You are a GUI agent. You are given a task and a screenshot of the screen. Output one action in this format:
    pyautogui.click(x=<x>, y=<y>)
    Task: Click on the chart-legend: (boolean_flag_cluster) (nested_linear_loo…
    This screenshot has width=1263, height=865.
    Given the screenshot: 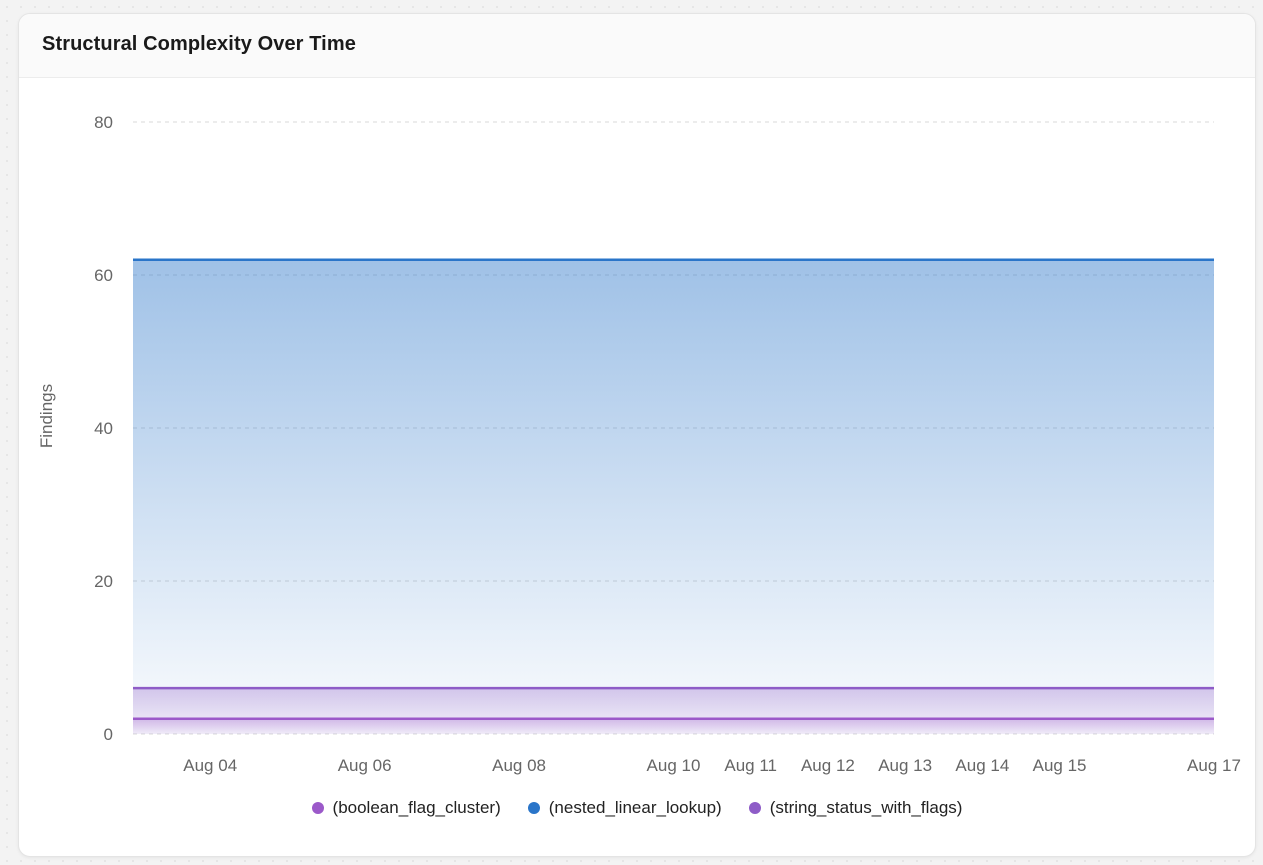 What is the action you would take?
    pyautogui.click(x=637, y=808)
    